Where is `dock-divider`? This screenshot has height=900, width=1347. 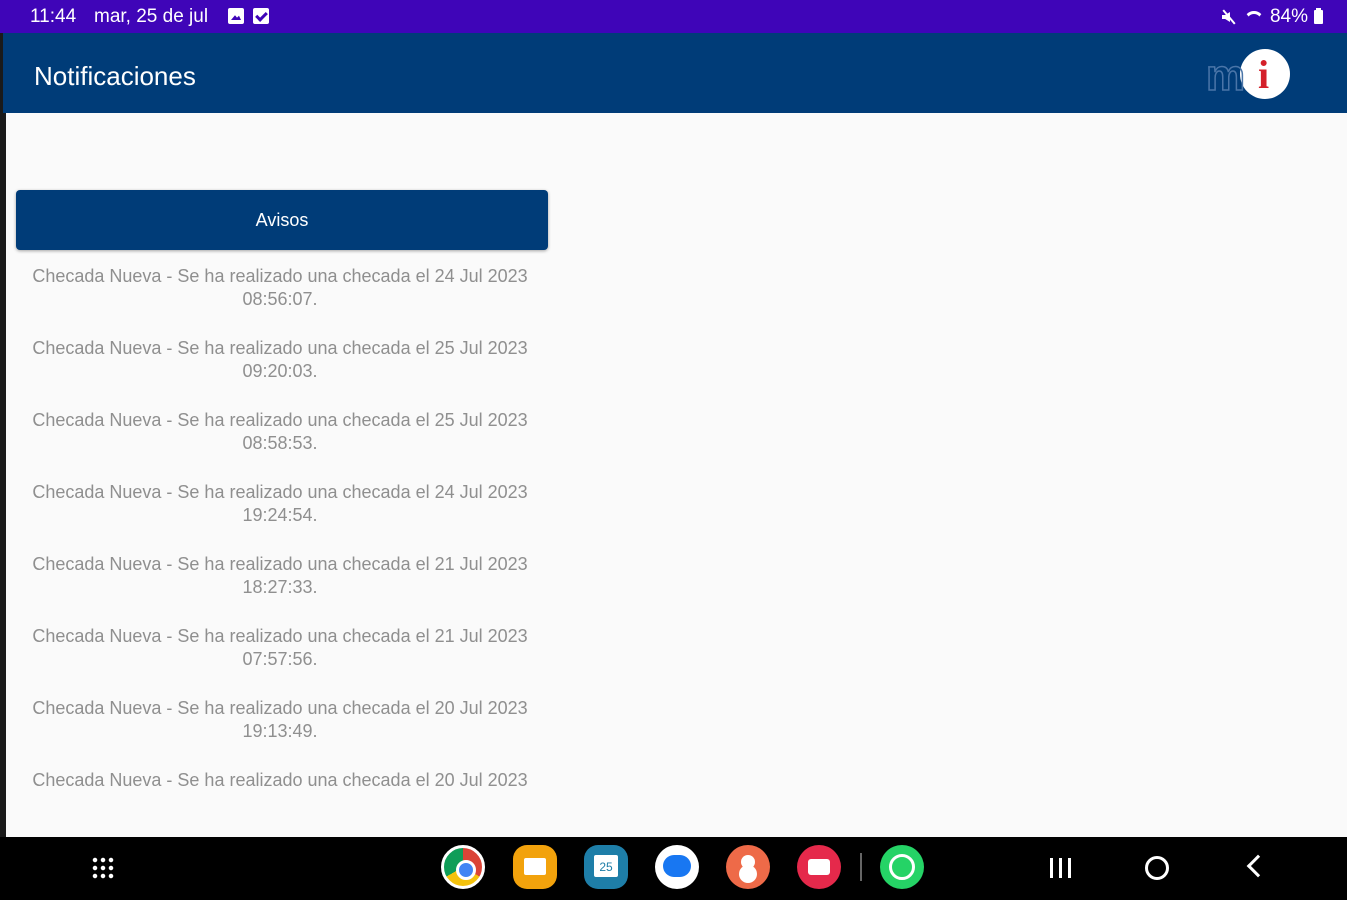
dock-divider is located at coordinates (861, 867).